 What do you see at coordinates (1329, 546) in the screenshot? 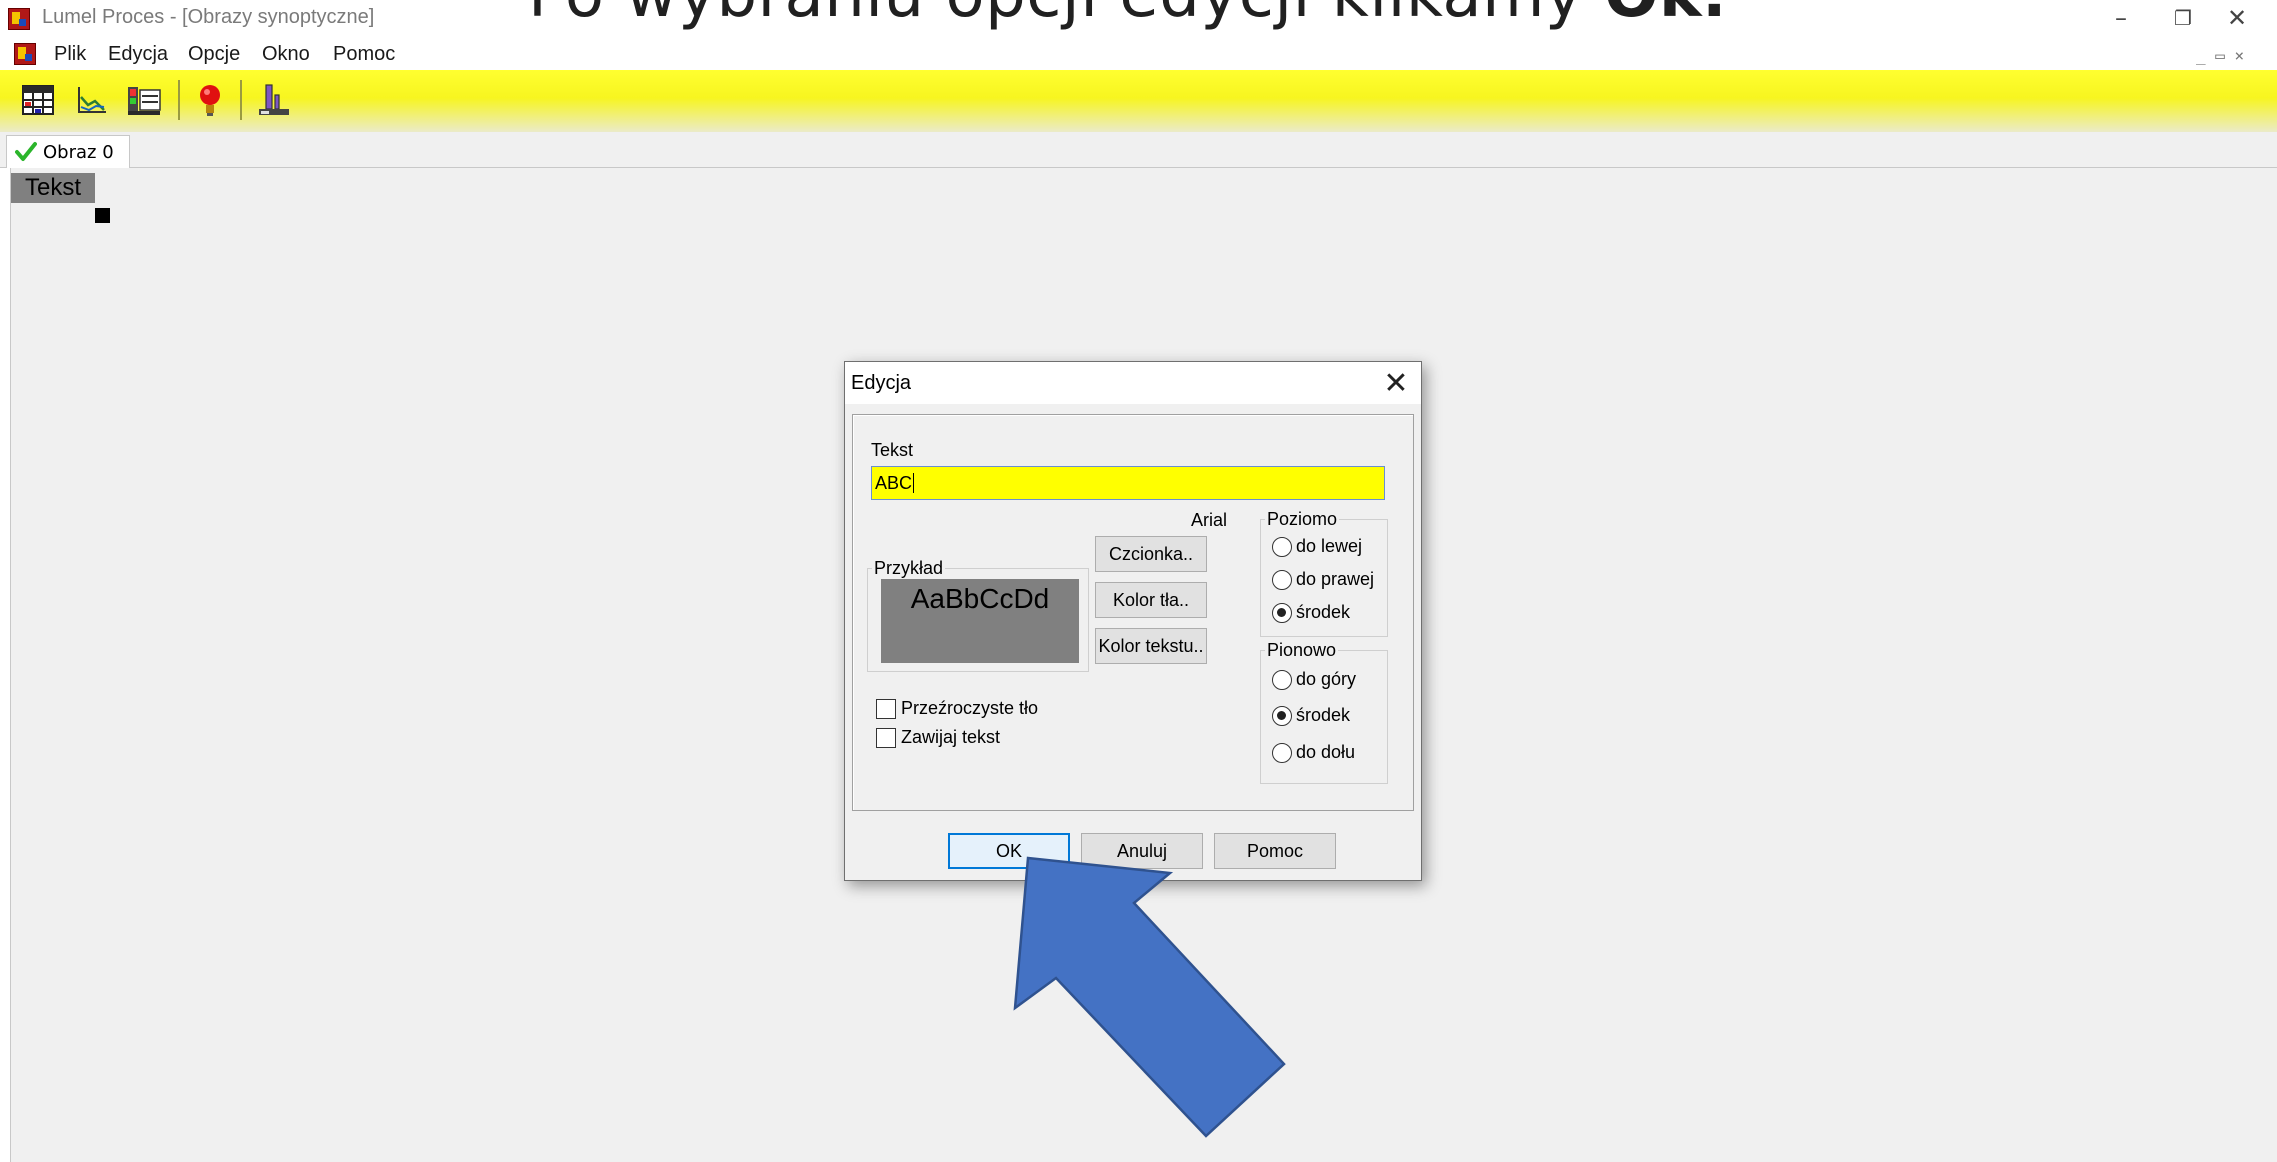
I see `radio-label: do lewej` at bounding box center [1329, 546].